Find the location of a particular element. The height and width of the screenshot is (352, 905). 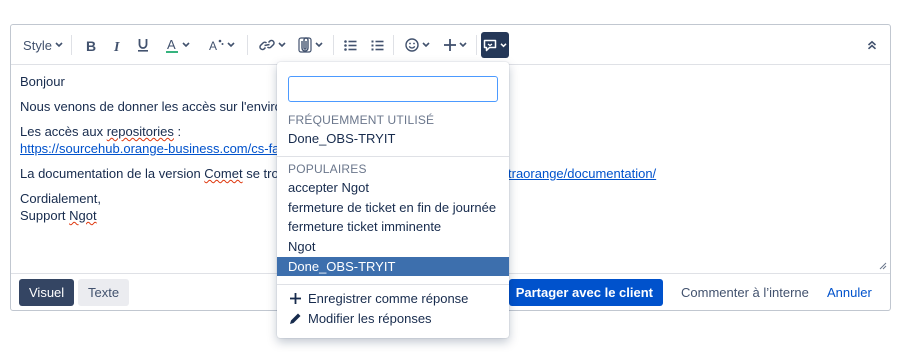

documentation-link: traorange/documentation/ is located at coordinates (582, 173).